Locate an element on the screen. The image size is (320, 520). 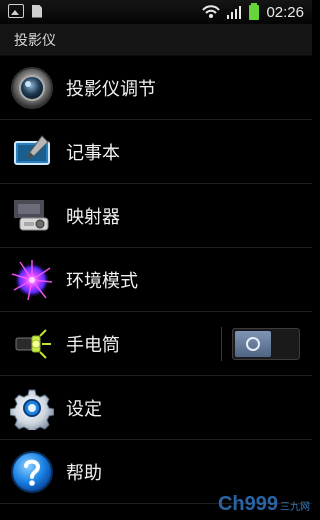
status-time: 02:26 is located at coordinates (285, 12).